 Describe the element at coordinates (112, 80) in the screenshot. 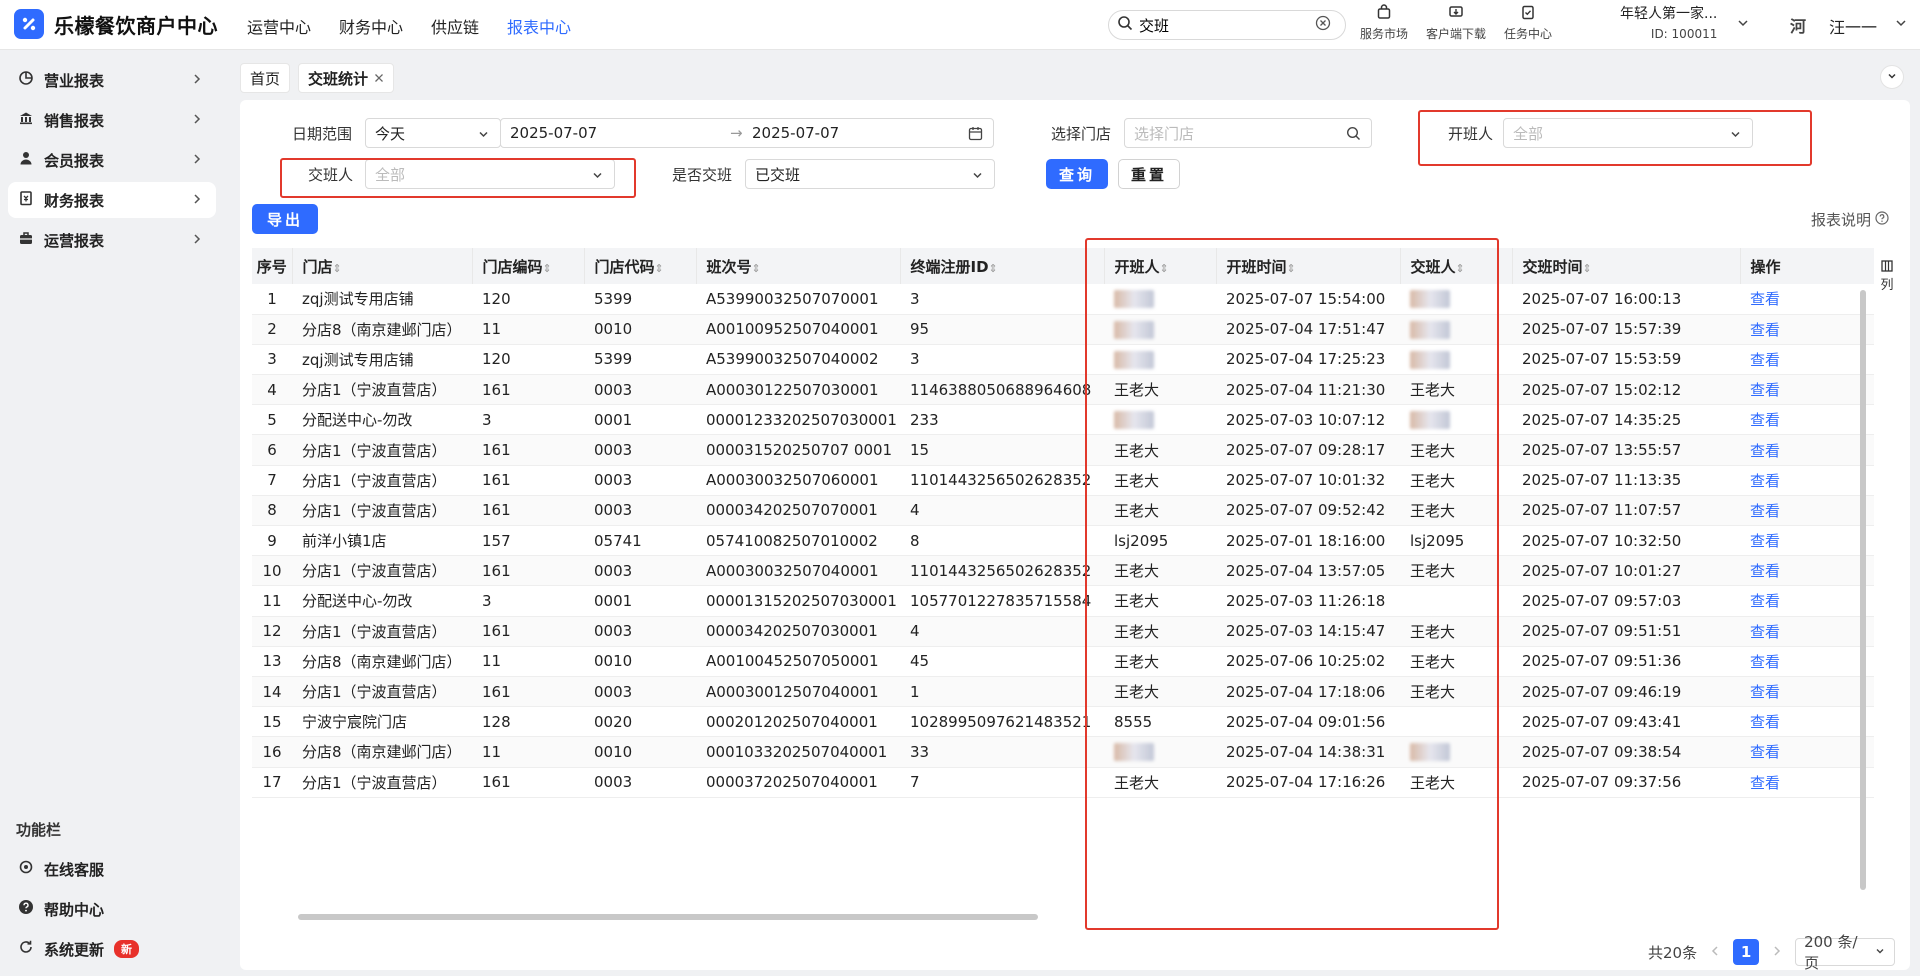

I see `sidebar-item-business-report: 营业报表` at that location.